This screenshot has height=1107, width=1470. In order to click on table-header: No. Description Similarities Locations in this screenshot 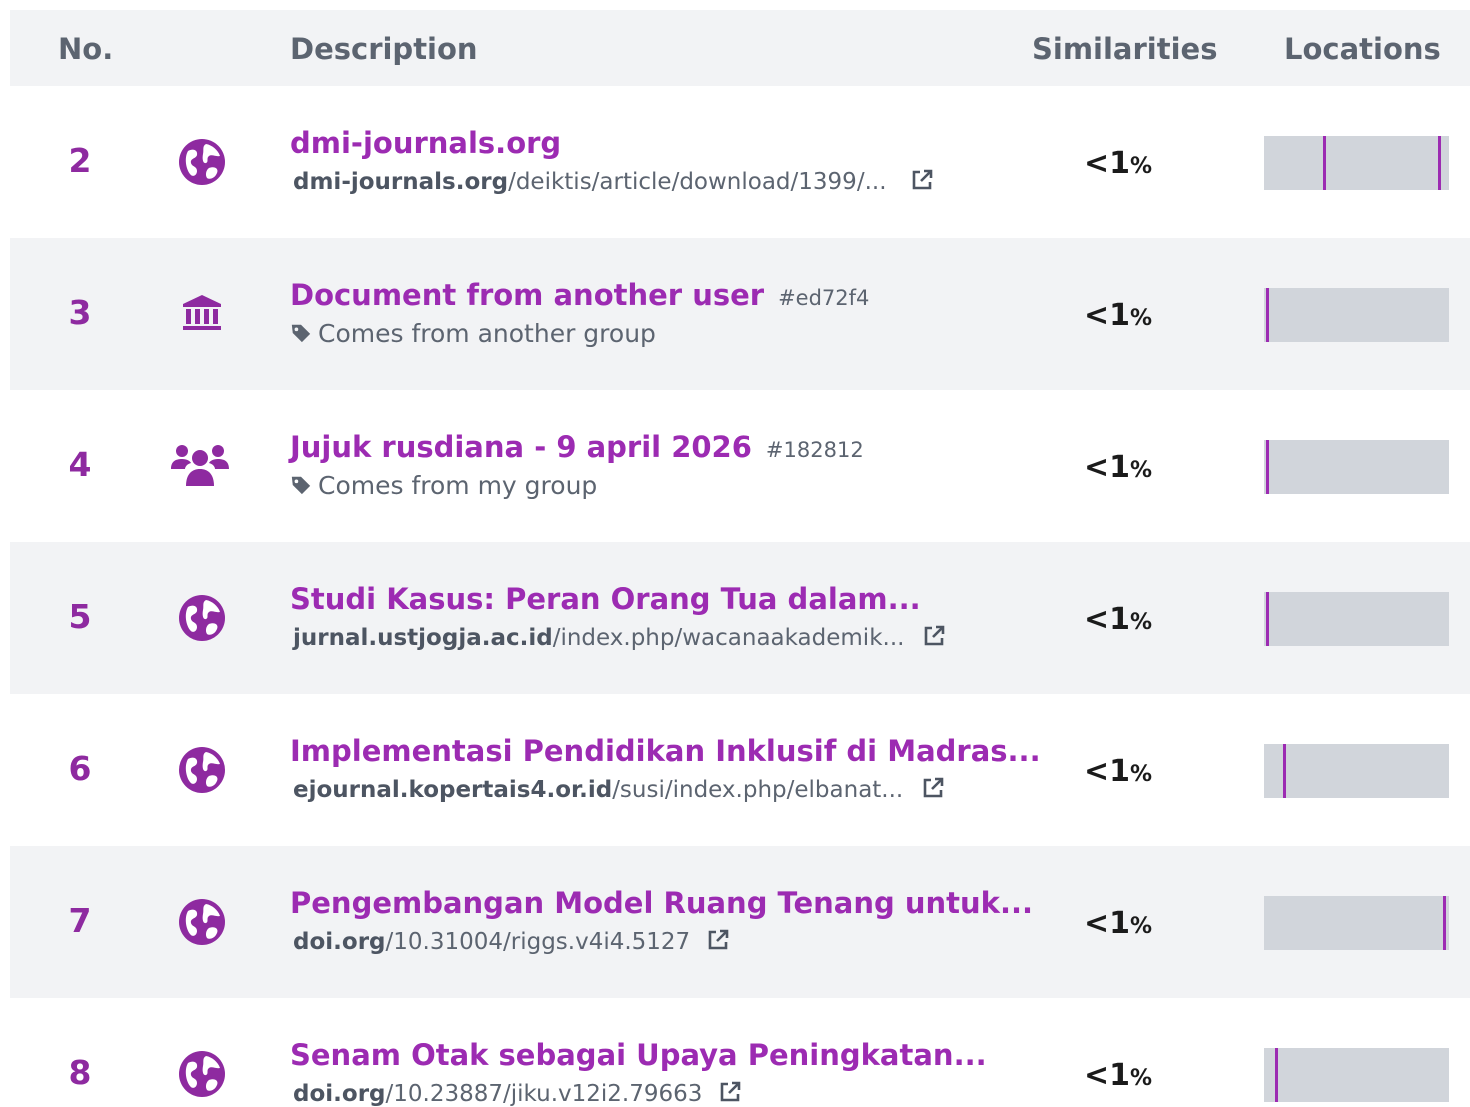, I will do `click(740, 48)`.